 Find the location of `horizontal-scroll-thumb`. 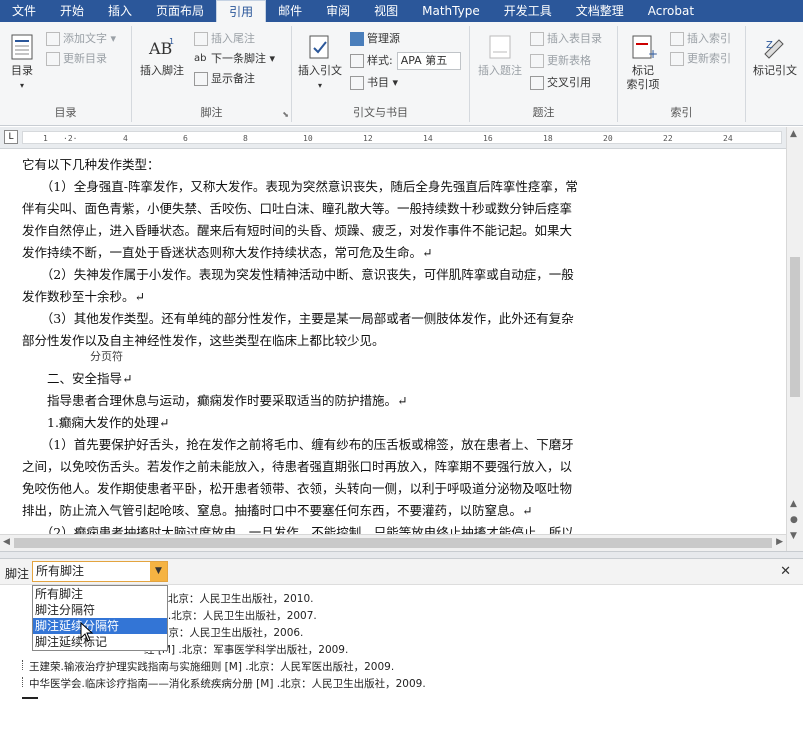

horizontal-scroll-thumb is located at coordinates (393, 543).